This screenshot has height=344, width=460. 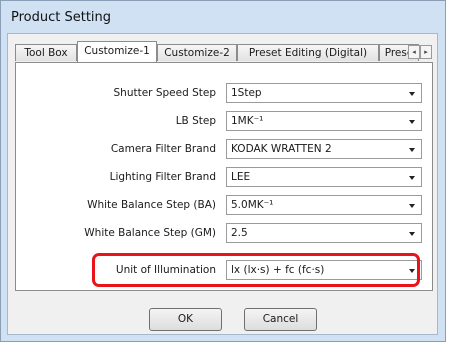 I want to click on setting-row-lighting-filter-brand: Lighting Filter Brand LEE, so click(x=224, y=177).